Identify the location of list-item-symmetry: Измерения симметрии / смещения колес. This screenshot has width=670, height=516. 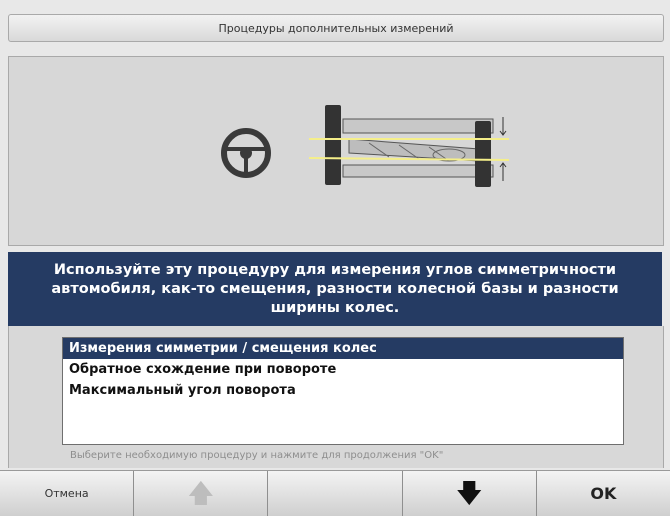
(343, 348).